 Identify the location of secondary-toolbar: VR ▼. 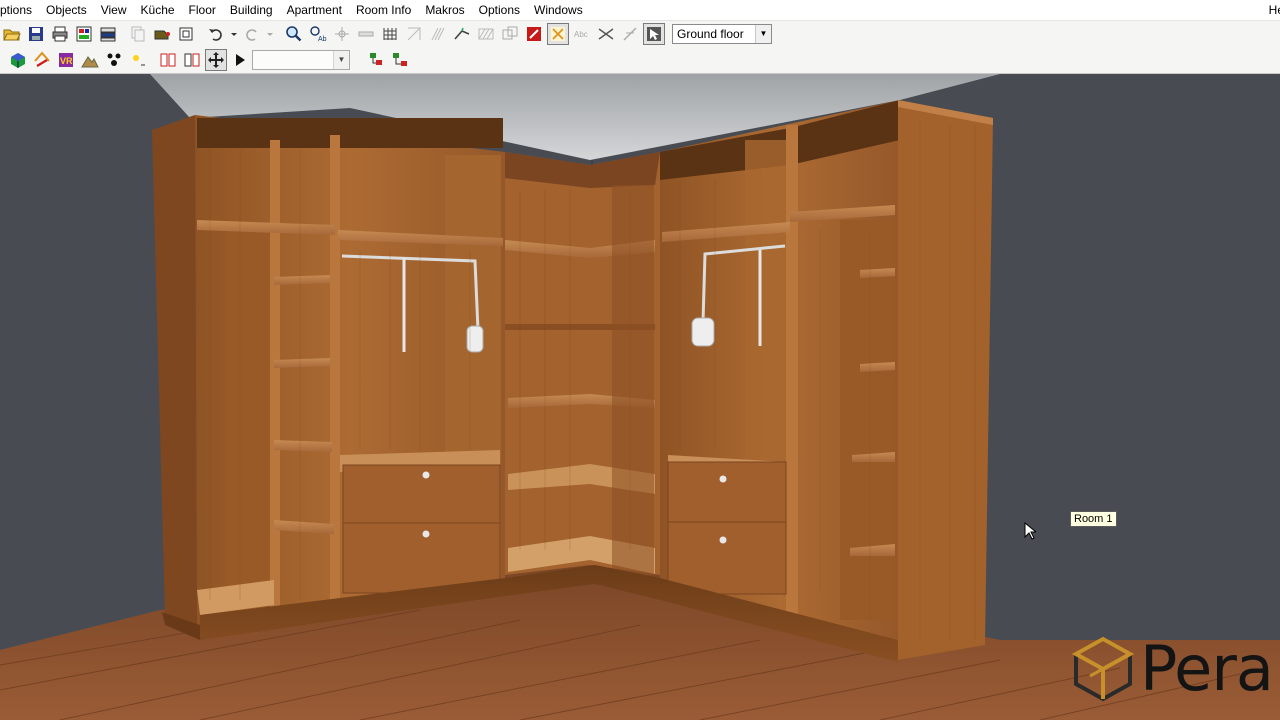
(640, 60).